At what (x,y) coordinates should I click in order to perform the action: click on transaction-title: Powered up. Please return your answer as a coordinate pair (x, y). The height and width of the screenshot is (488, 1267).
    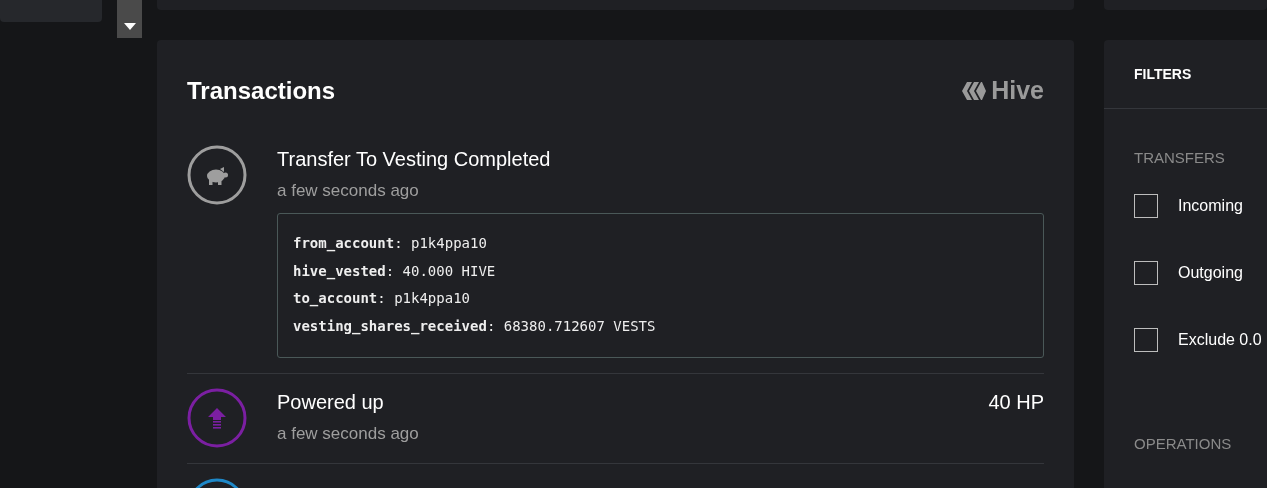
    Looking at the image, I should click on (330, 402).